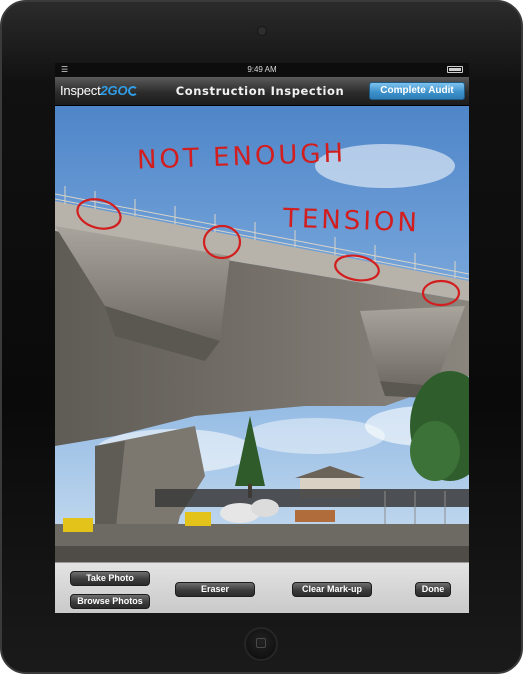 The image size is (523, 674). Describe the element at coordinates (332, 589) in the screenshot. I see `clear-markup-button: Clear Mark-up` at that location.